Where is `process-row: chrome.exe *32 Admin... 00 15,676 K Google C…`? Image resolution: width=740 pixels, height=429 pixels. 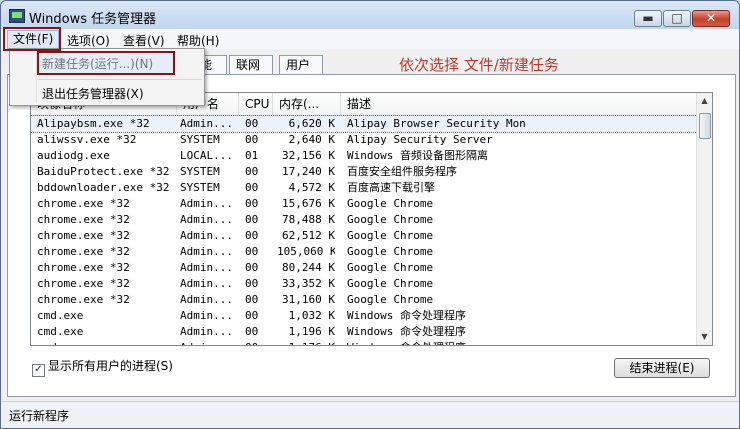
process-row: chrome.exe *32 Admin... 00 15,676 K Google C… is located at coordinates (364, 204).